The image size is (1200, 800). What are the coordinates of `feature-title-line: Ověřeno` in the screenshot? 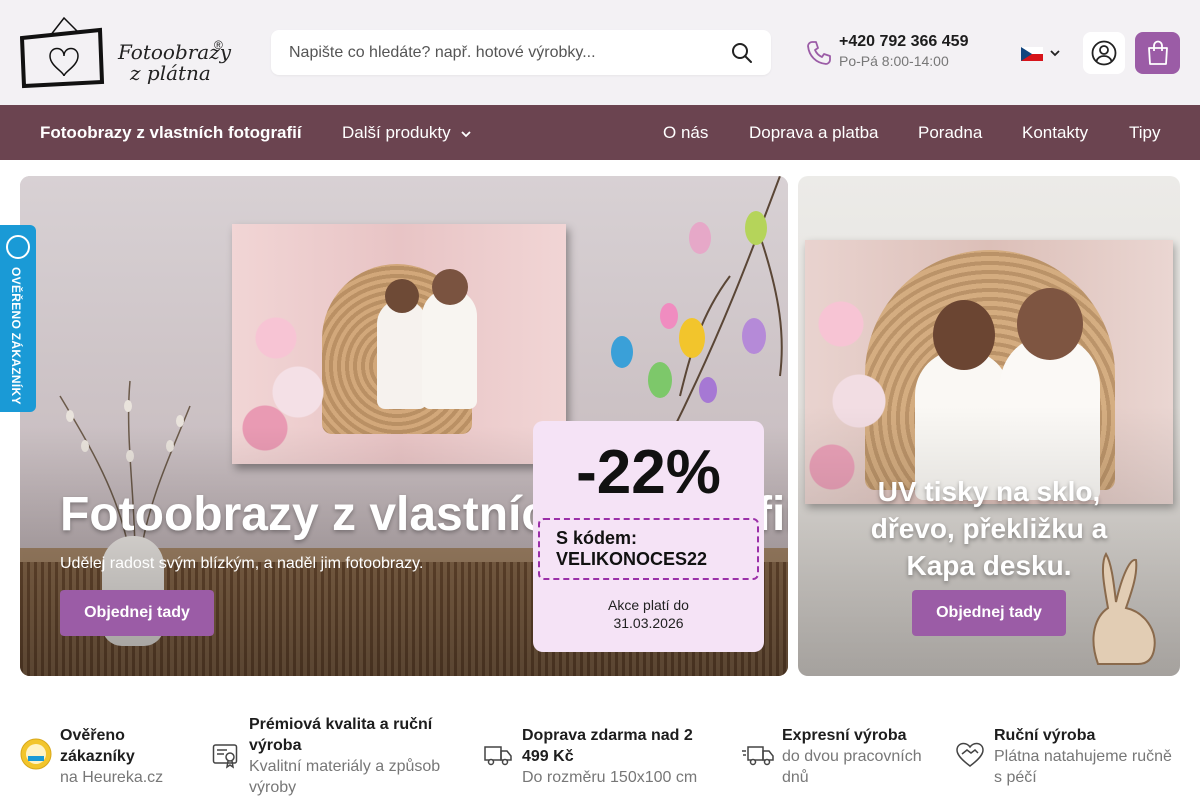 It's located at (92, 735).